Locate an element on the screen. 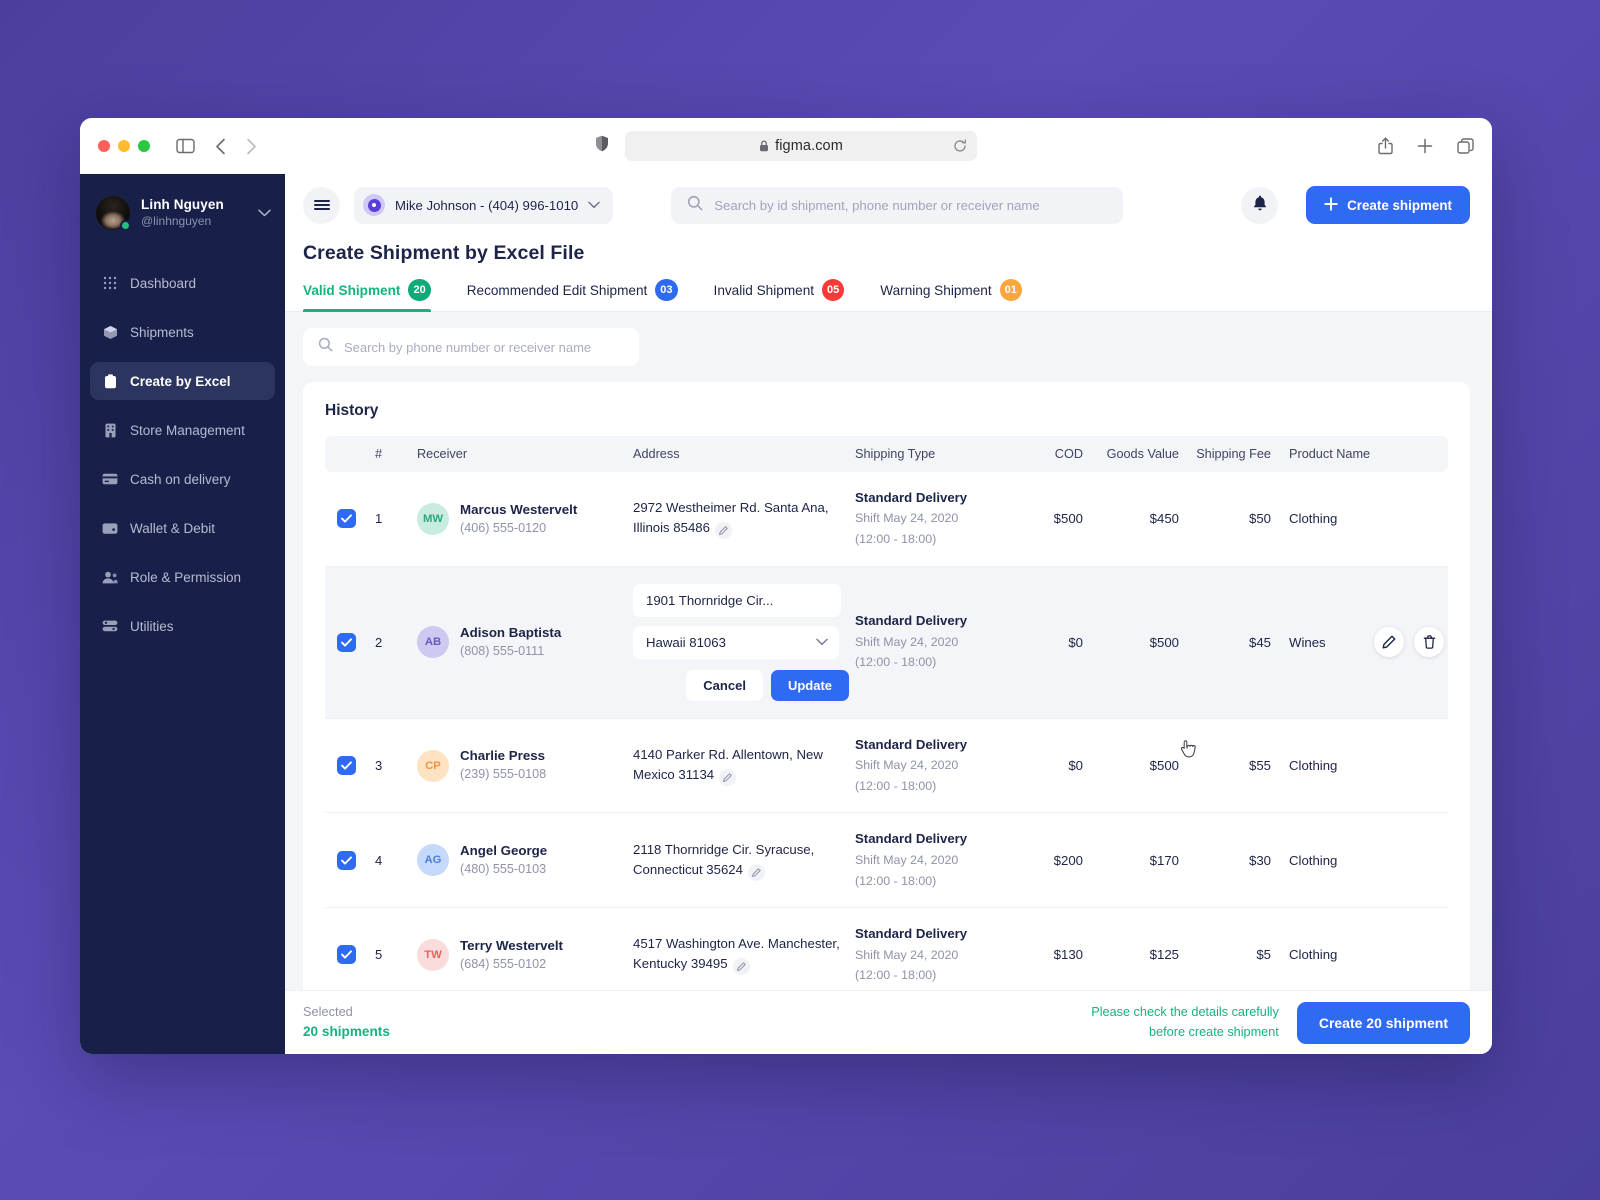 The image size is (1600, 1200). receiver-name: Angel George is located at coordinates (504, 850).